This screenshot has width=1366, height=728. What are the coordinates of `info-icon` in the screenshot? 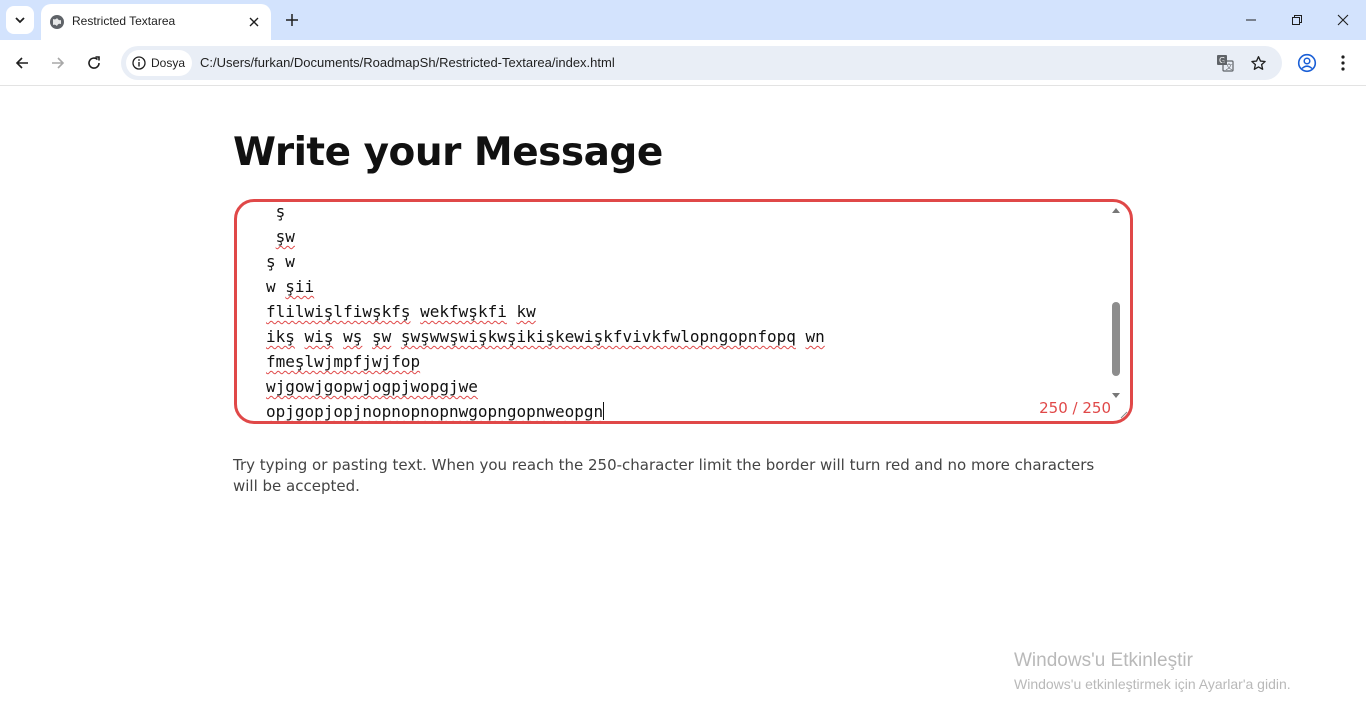 It's located at (139, 63).